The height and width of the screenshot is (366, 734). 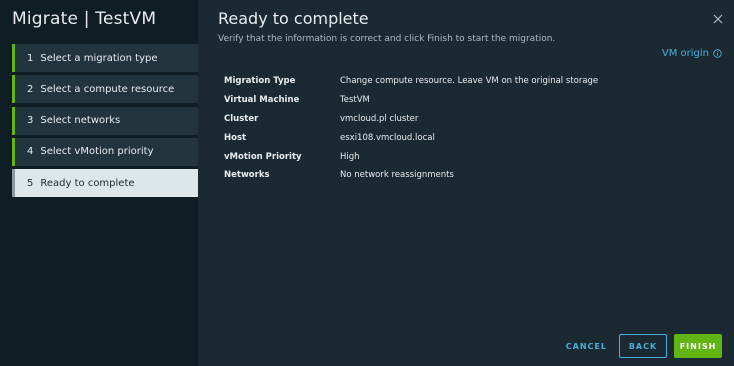 What do you see at coordinates (260, 81) in the screenshot?
I see `detail-label: Migration Type` at bounding box center [260, 81].